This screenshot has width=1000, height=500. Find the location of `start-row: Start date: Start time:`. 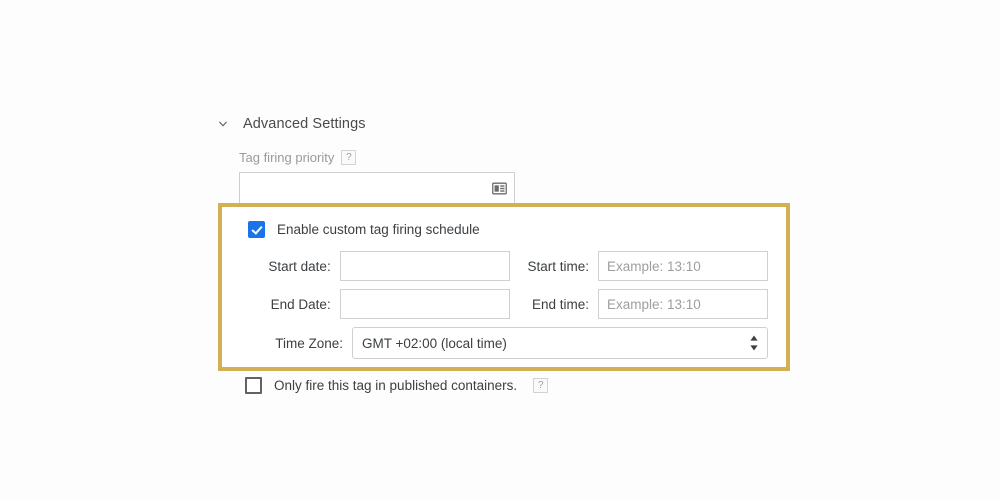

start-row: Start date: Start time: is located at coordinates (508, 266).